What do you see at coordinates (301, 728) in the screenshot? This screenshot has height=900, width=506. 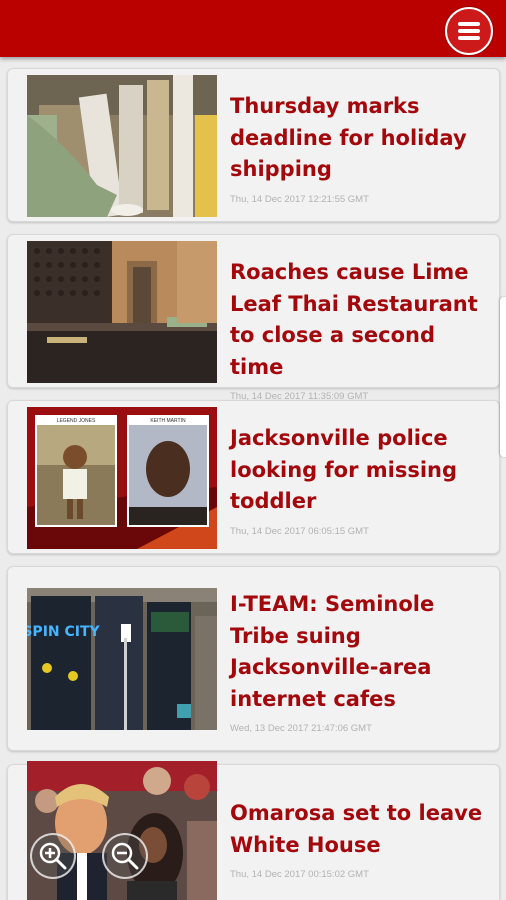 I see `article-date: Wed, 13 Dec 2017 21:47:06 GMT` at bounding box center [301, 728].